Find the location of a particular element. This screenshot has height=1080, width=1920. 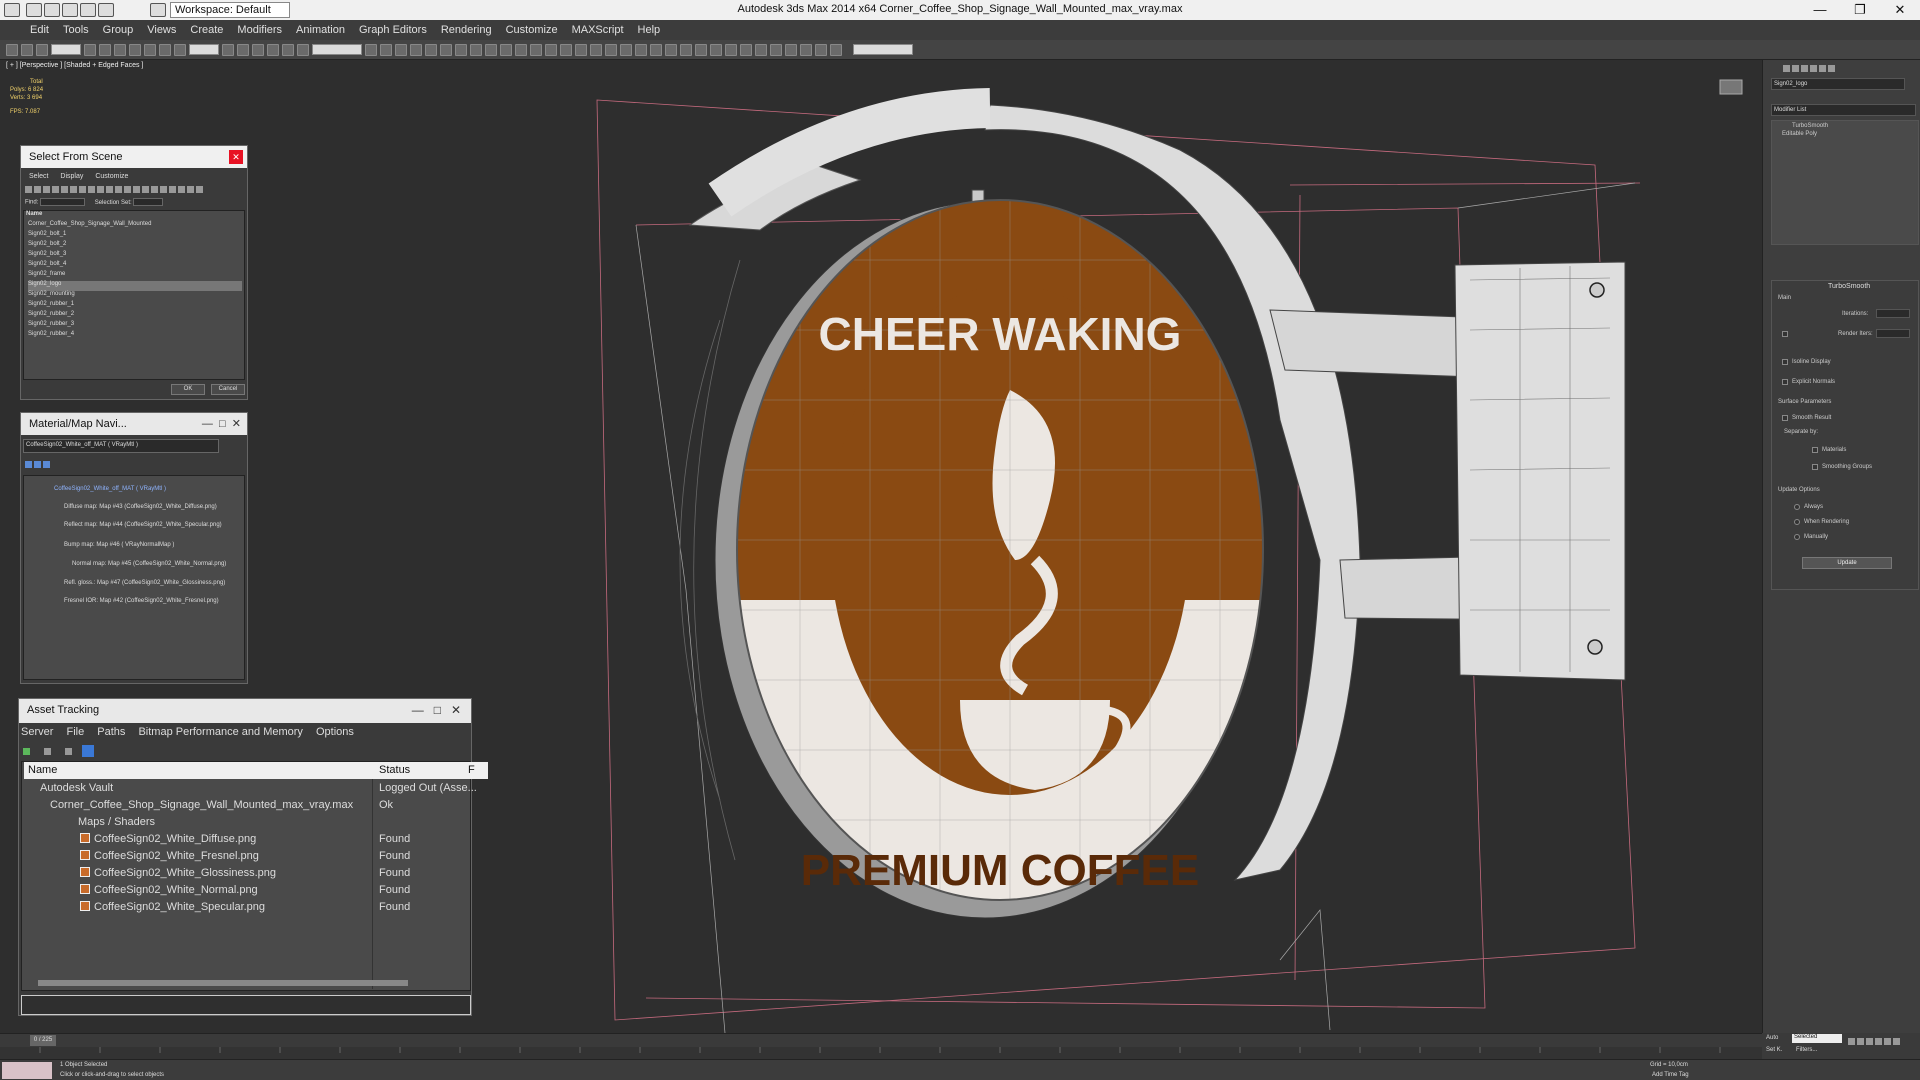

col-name: Name is located at coordinates (42, 770).